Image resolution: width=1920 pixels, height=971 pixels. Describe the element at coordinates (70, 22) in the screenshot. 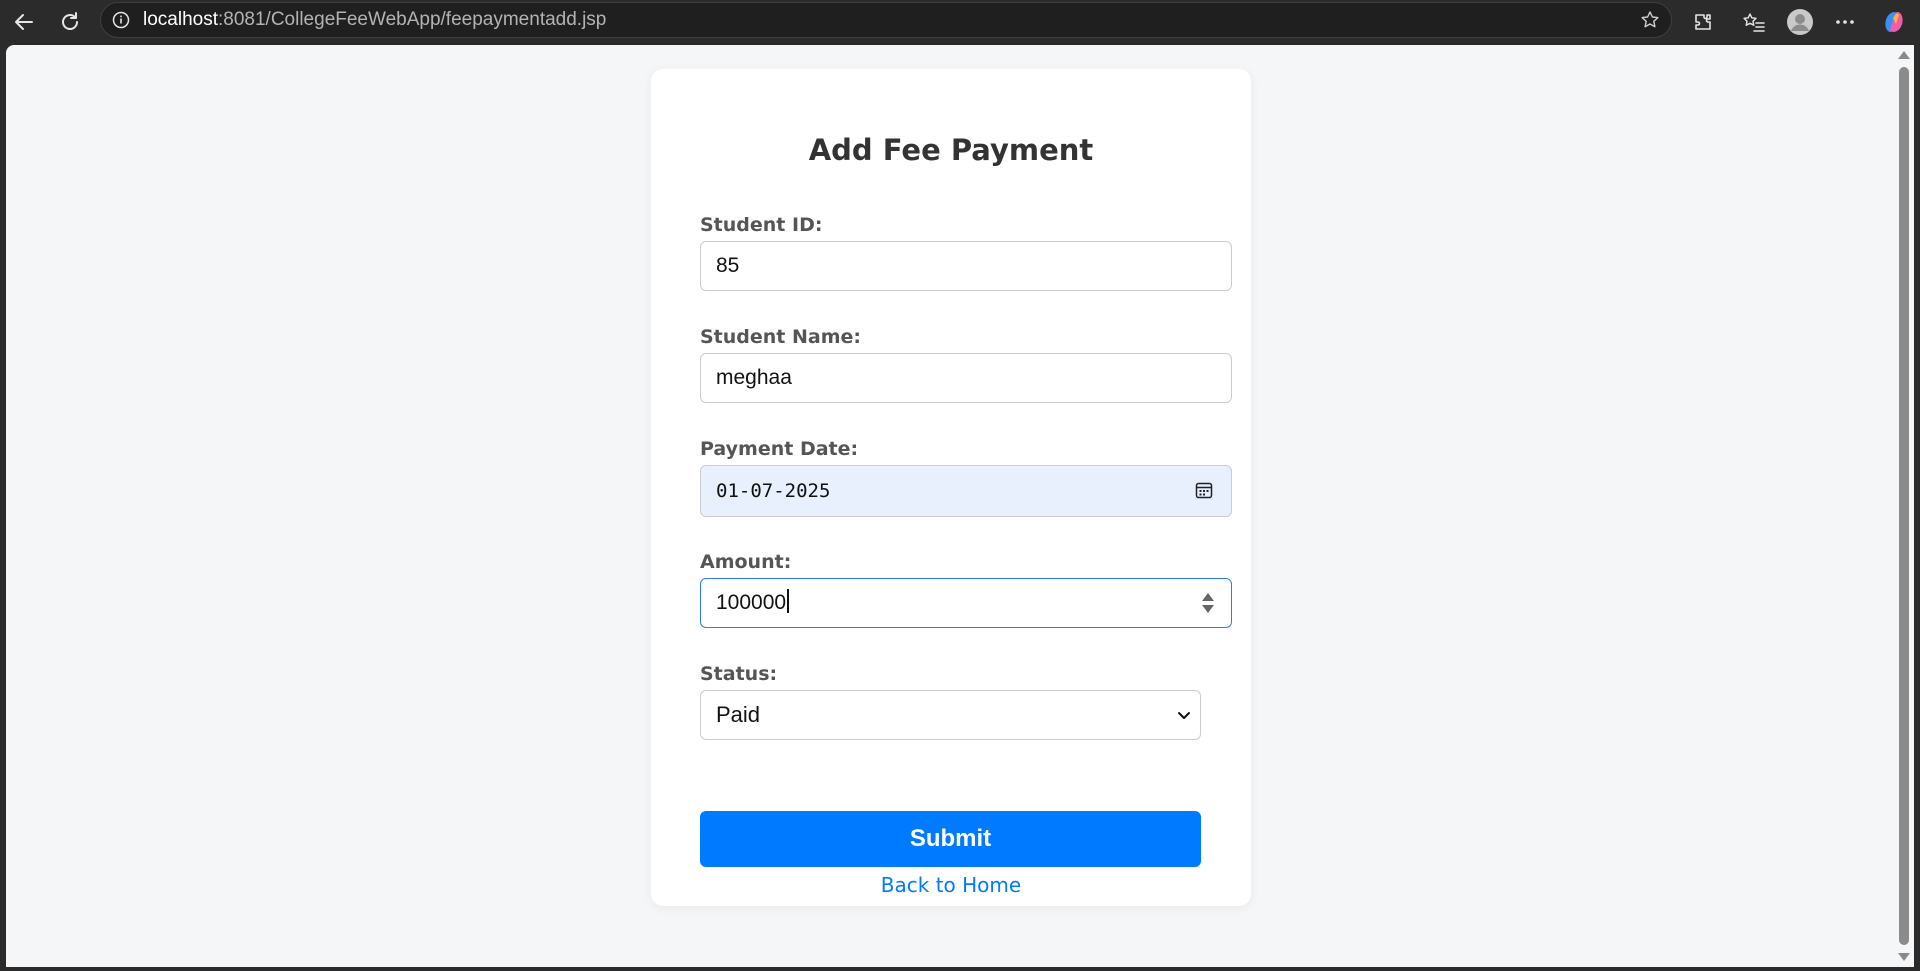

I see `refresh-icon` at that location.